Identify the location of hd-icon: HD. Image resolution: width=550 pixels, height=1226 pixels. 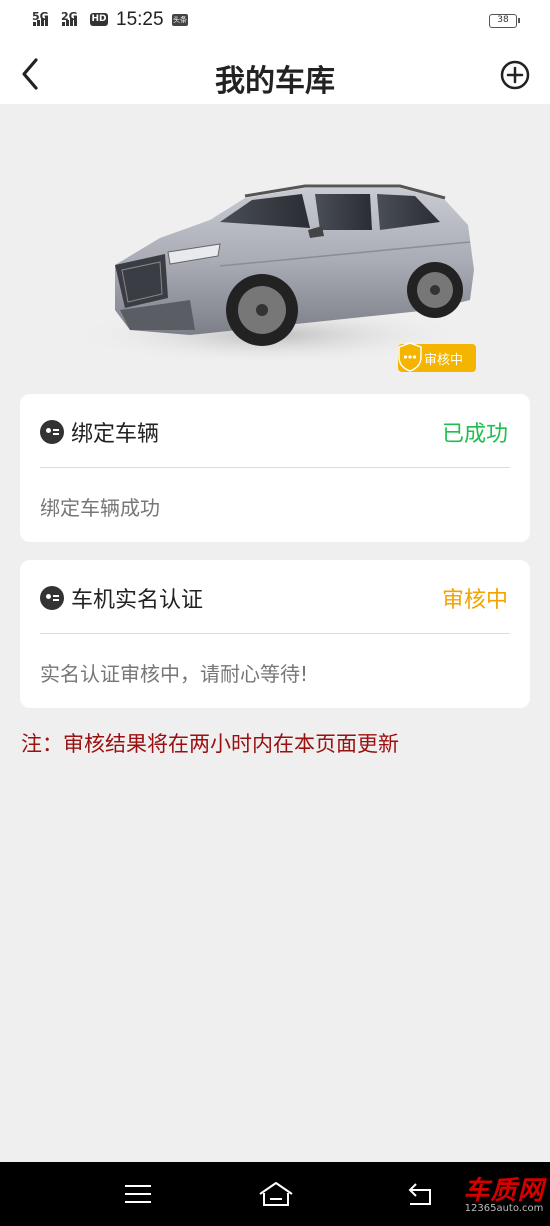
(99, 19).